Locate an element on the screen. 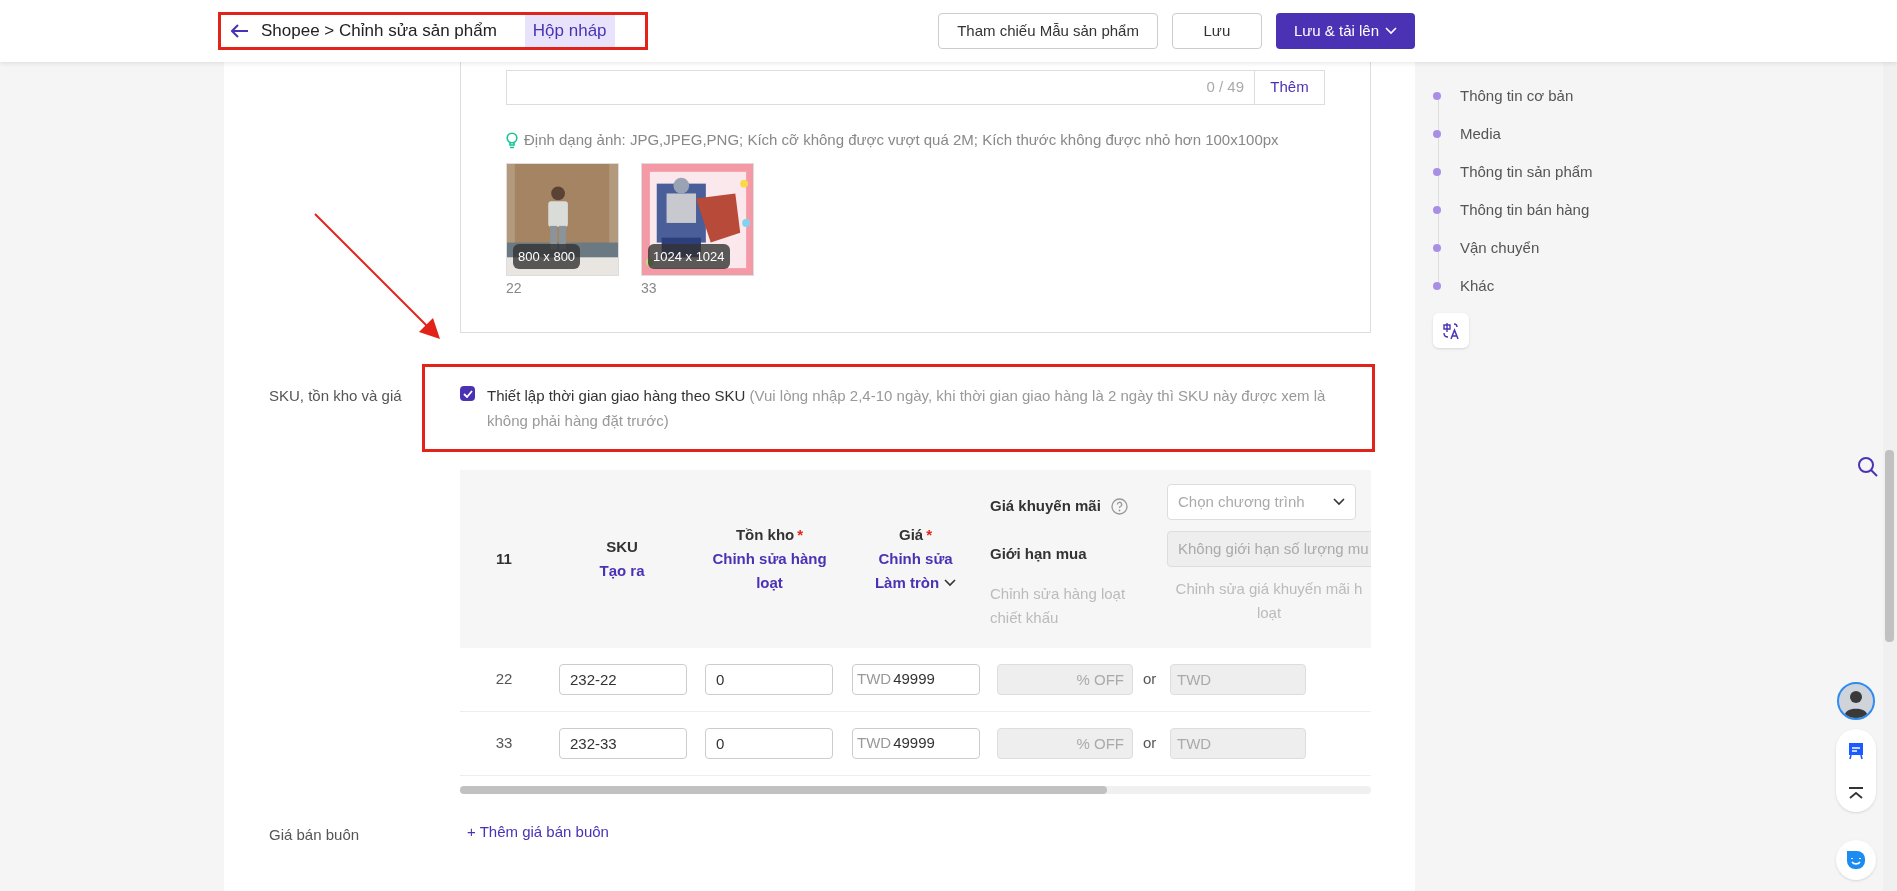 This screenshot has height=891, width=1897. back-to-top-icon is located at coordinates (1856, 792).